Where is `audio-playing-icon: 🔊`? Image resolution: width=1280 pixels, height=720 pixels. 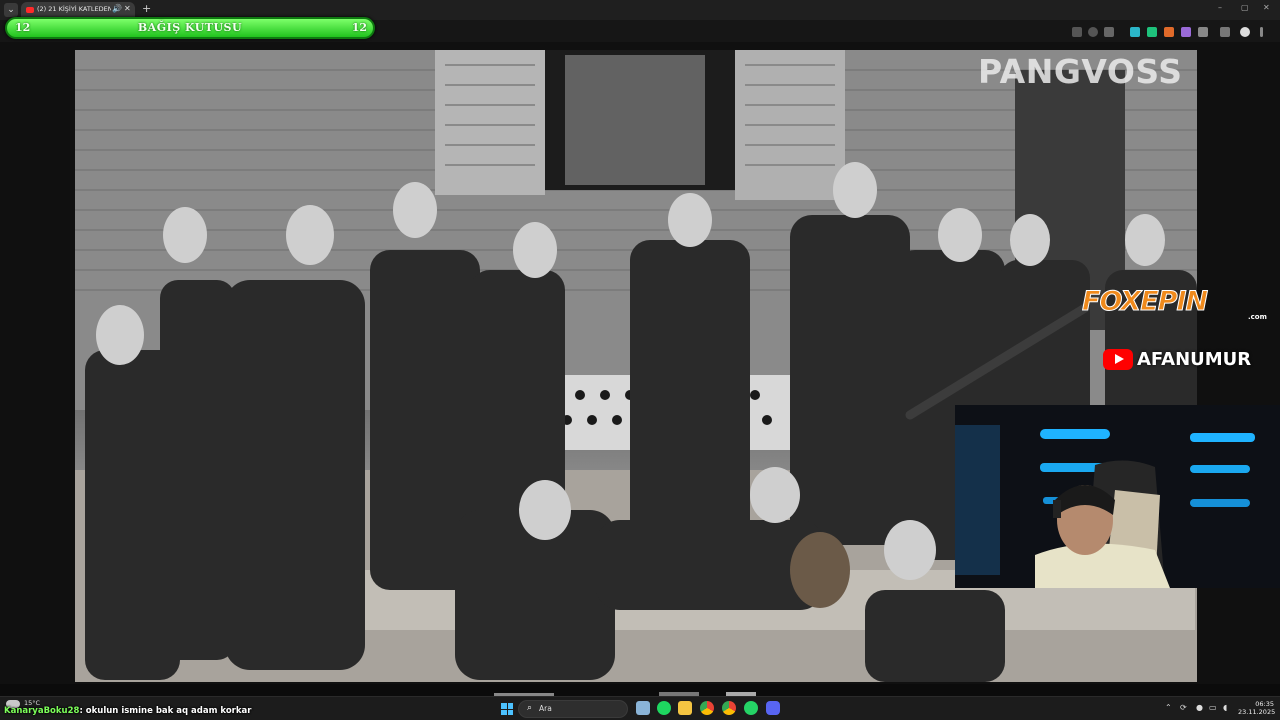
audio-playing-icon: 🔊 is located at coordinates (117, 8).